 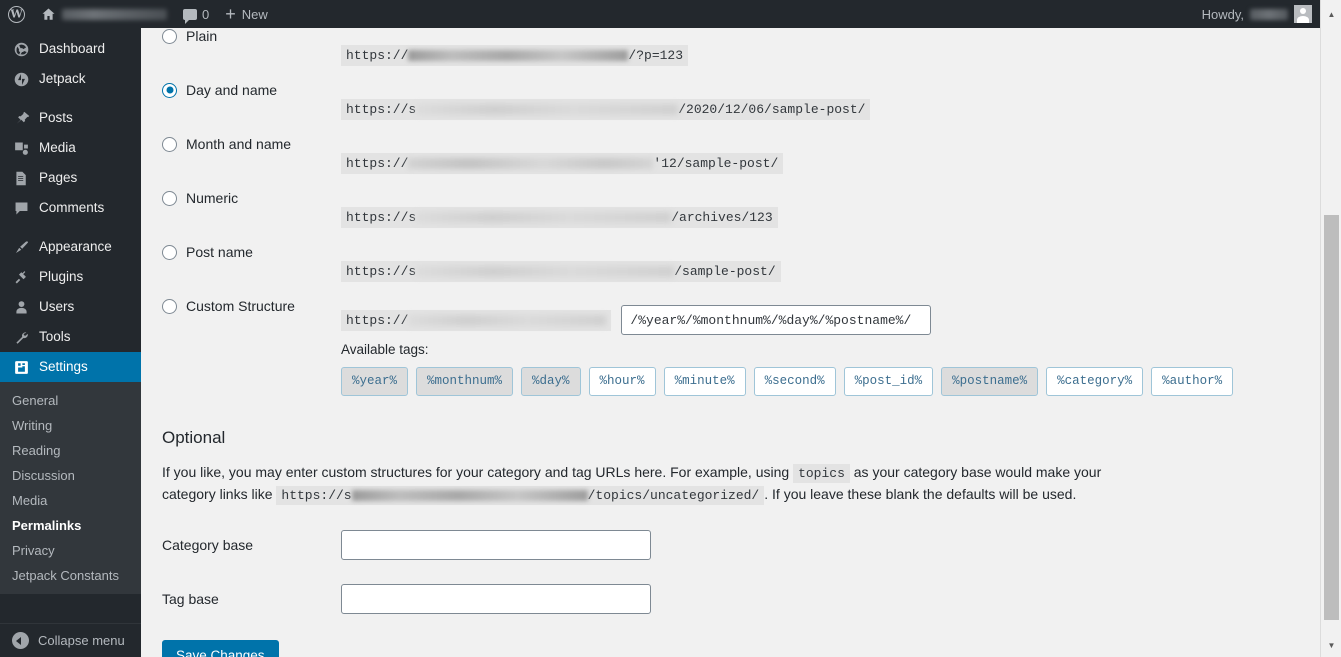 What do you see at coordinates (1303, 14) in the screenshot?
I see `avatar` at bounding box center [1303, 14].